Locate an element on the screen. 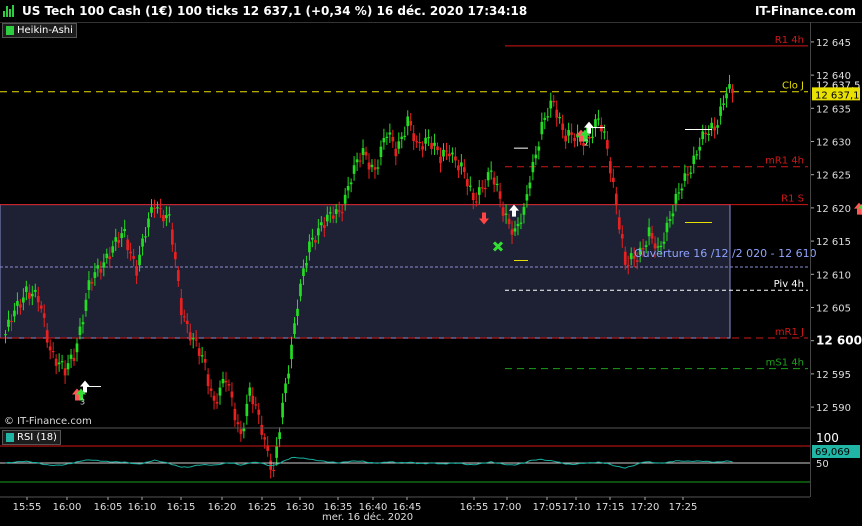 The width and height of the screenshot is (862, 526). rsi-tick-label: 100 is located at coordinates (827, 438).